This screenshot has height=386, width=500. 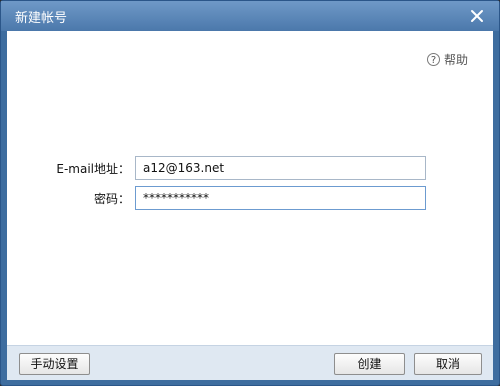 I want to click on cancel-button: 取消, so click(x=448, y=364).